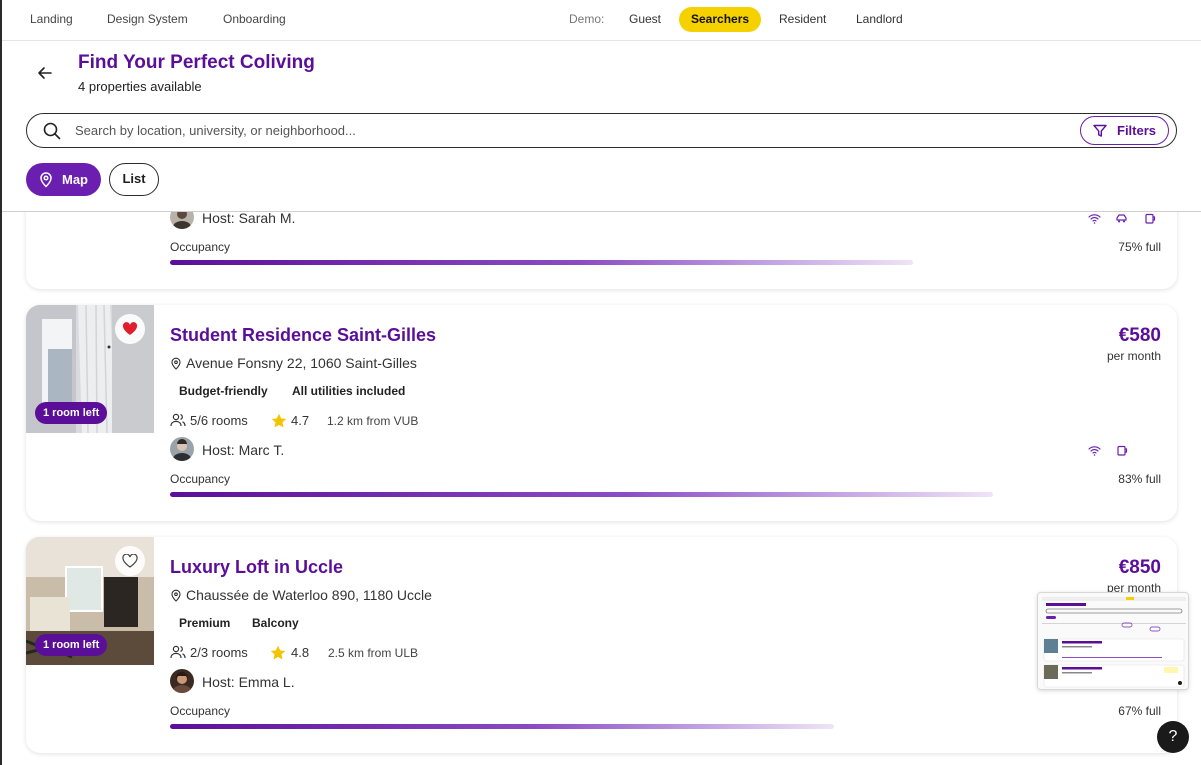 The image size is (1201, 765). Describe the element at coordinates (1137, 130) in the screenshot. I see `filters-label: Filters` at that location.